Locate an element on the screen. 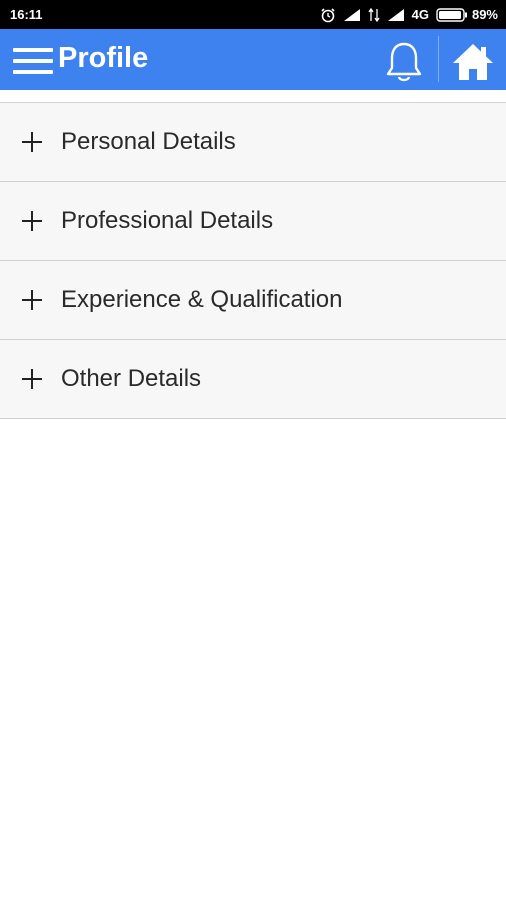 The width and height of the screenshot is (506, 900). page-title: Profile is located at coordinates (103, 58).